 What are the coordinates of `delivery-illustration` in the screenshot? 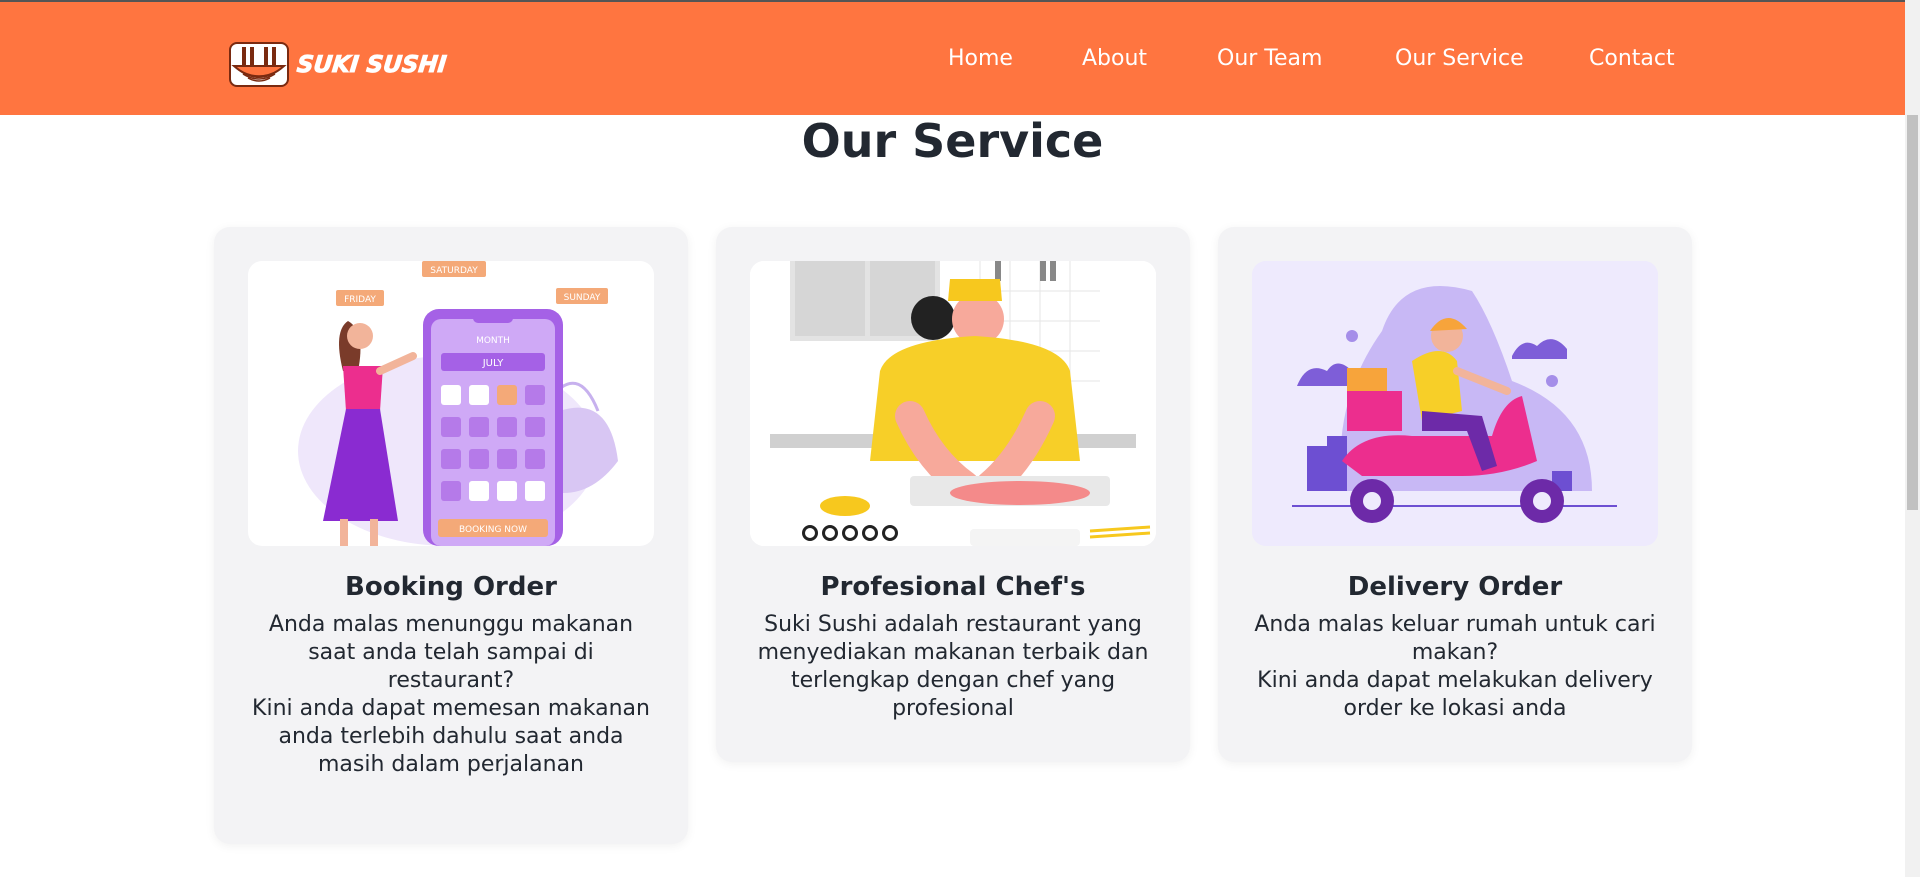 It's located at (1455, 403).